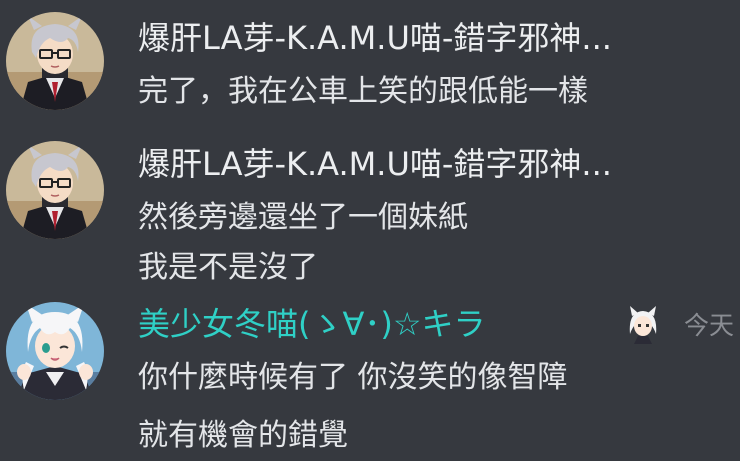 This screenshot has height=461, width=740. What do you see at coordinates (243, 435) in the screenshot?
I see `message-text: 就有機會的錯覺` at bounding box center [243, 435].